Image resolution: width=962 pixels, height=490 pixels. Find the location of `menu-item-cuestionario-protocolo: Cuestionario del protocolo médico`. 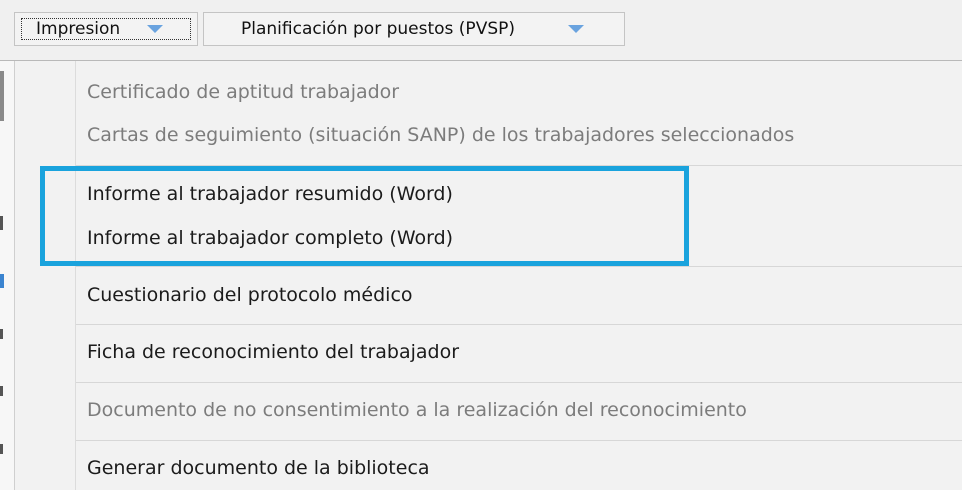

menu-item-cuestionario-protocolo: Cuestionario del protocolo médico is located at coordinates (250, 295).